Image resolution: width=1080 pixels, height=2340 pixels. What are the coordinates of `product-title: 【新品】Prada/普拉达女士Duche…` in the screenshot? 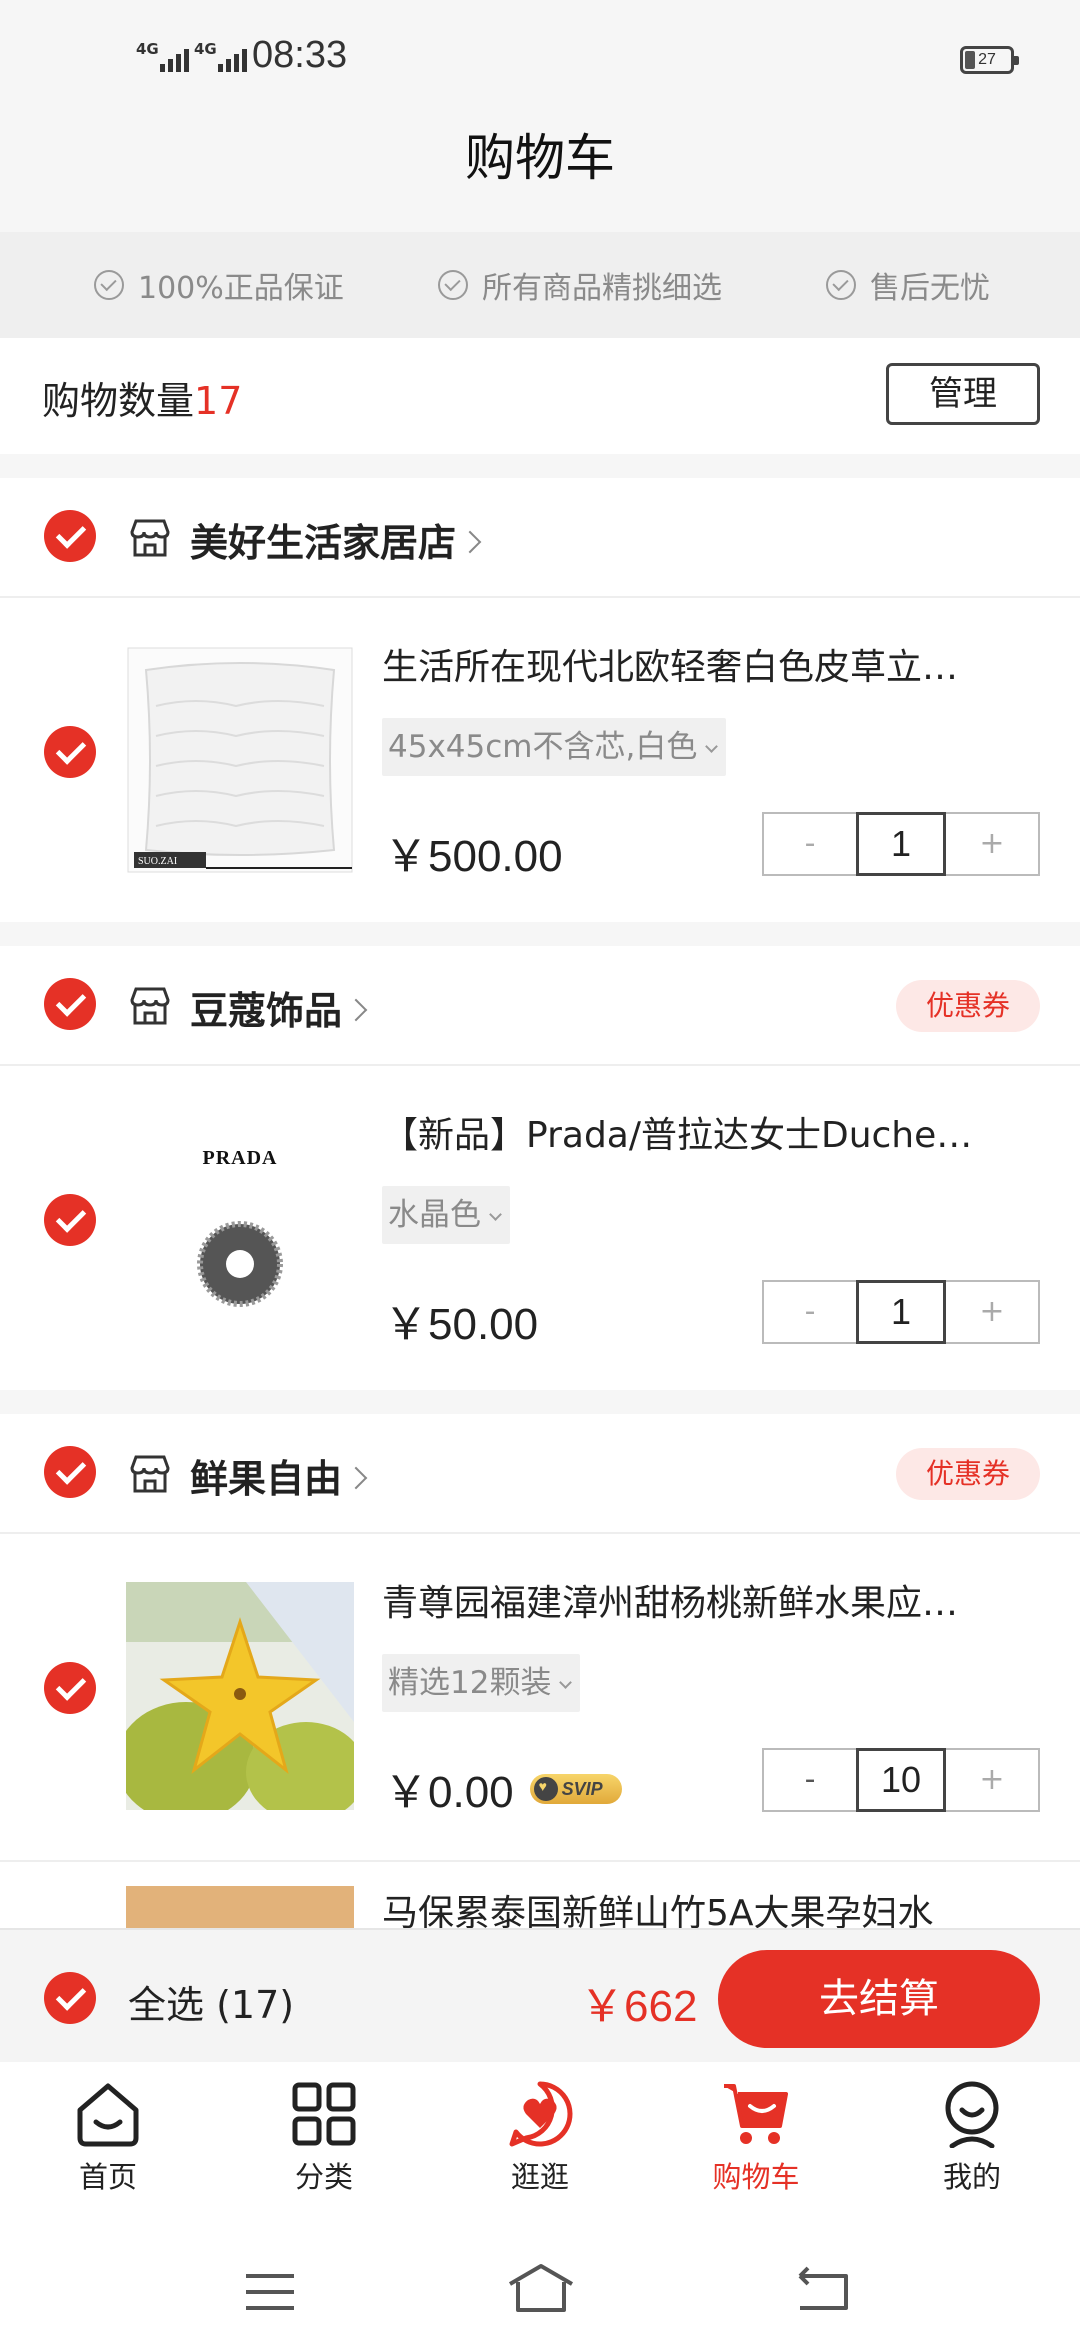 It's located at (702, 1132).